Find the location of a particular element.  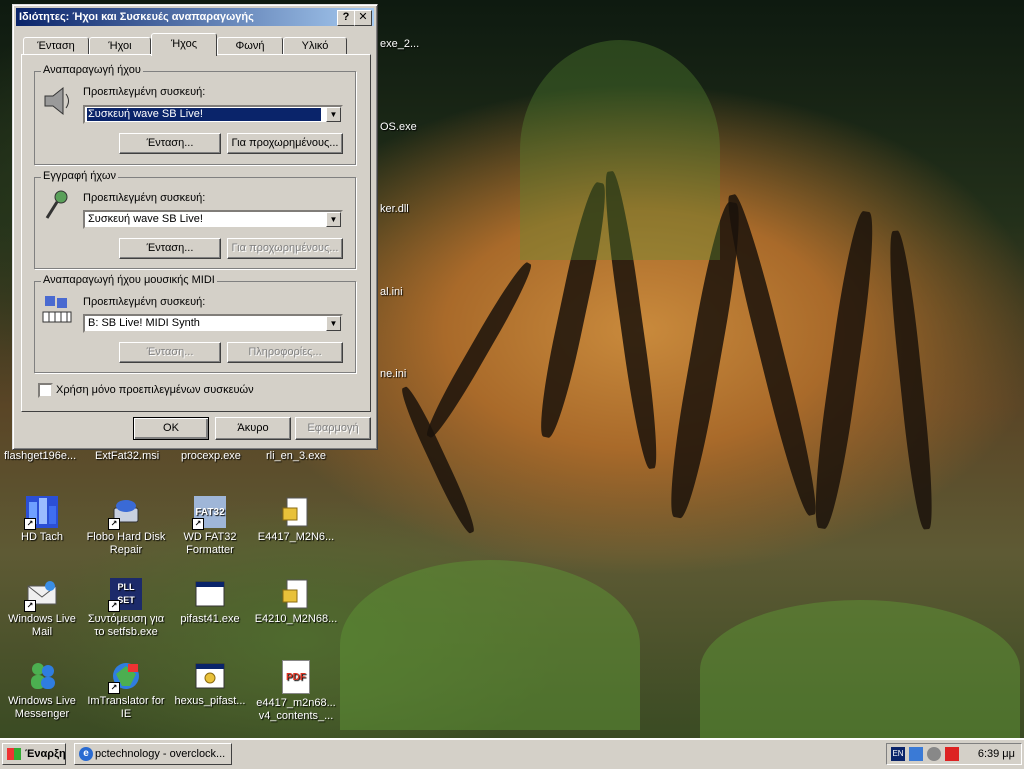

volume-icon is located at coordinates (934, 754).